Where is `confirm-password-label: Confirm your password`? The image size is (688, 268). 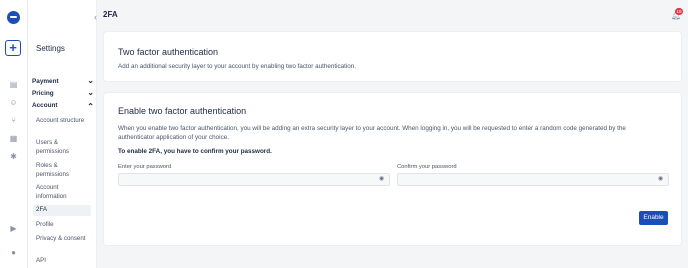
confirm-password-label: Confirm your password is located at coordinates (427, 167).